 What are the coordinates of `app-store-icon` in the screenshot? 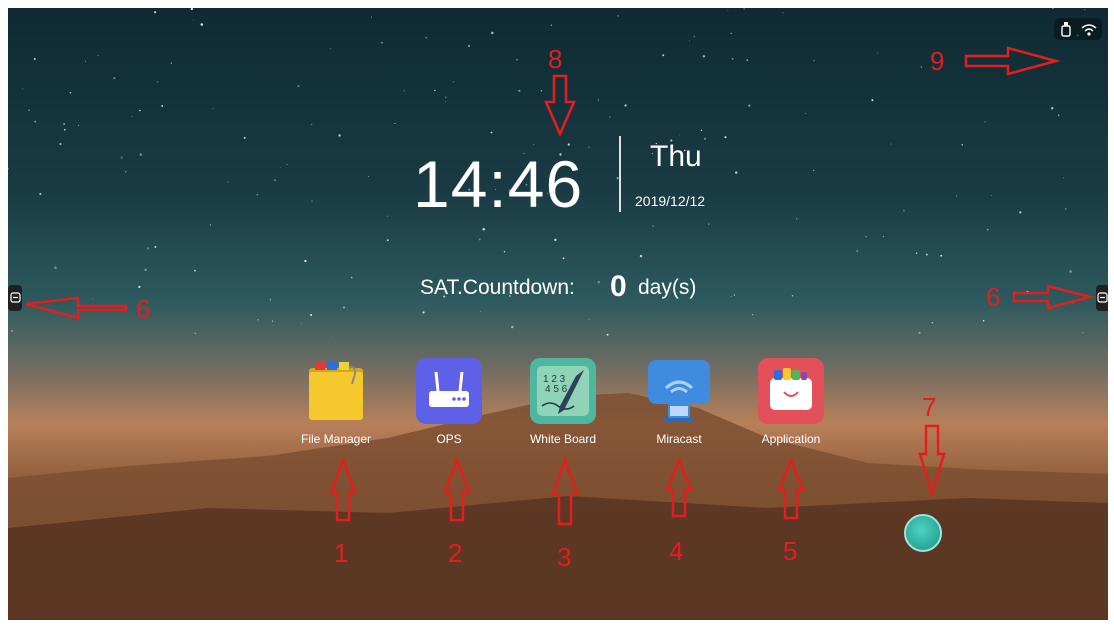 It's located at (791, 391).